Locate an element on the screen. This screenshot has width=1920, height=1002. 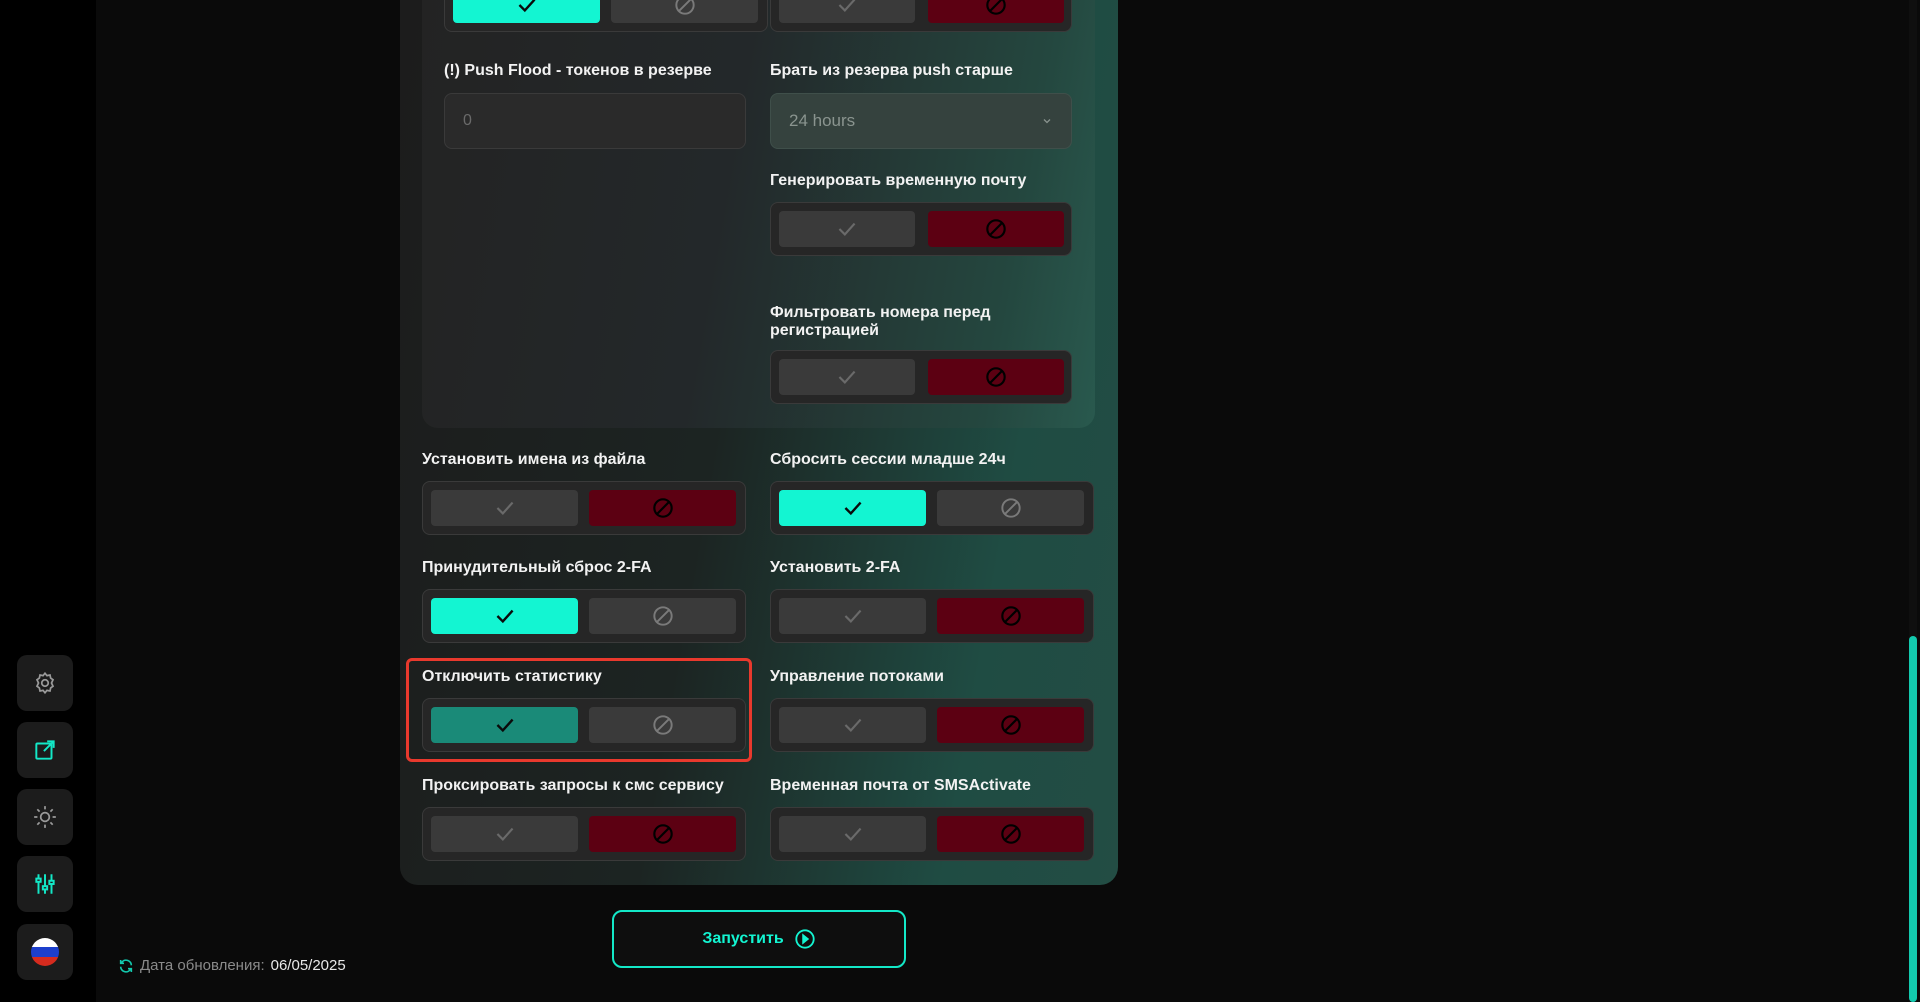
toggle-top-left is located at coordinates (606, 16).